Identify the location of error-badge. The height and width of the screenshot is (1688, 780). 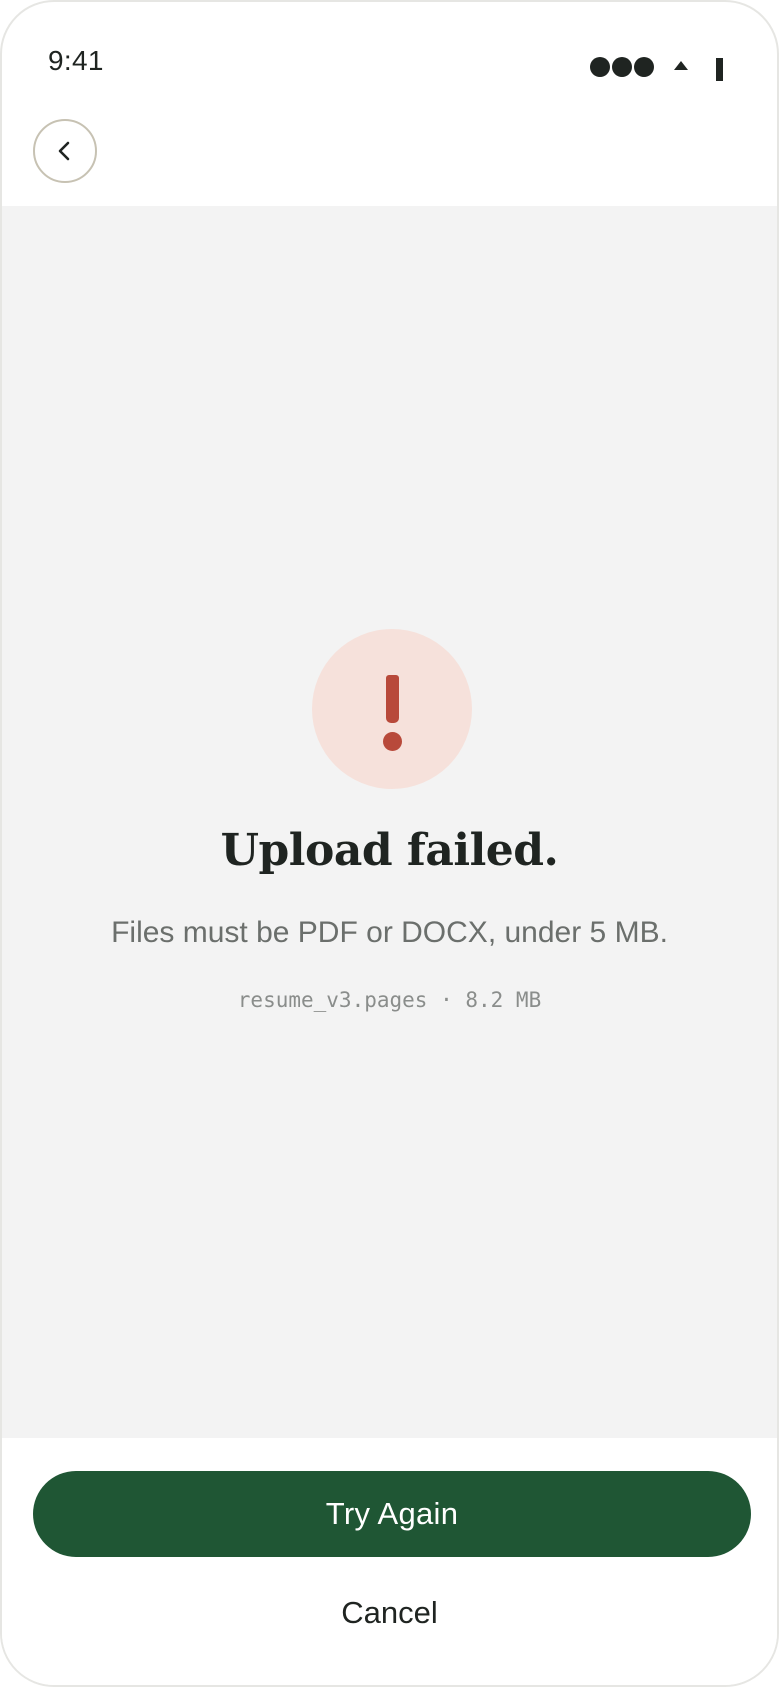
(392, 709).